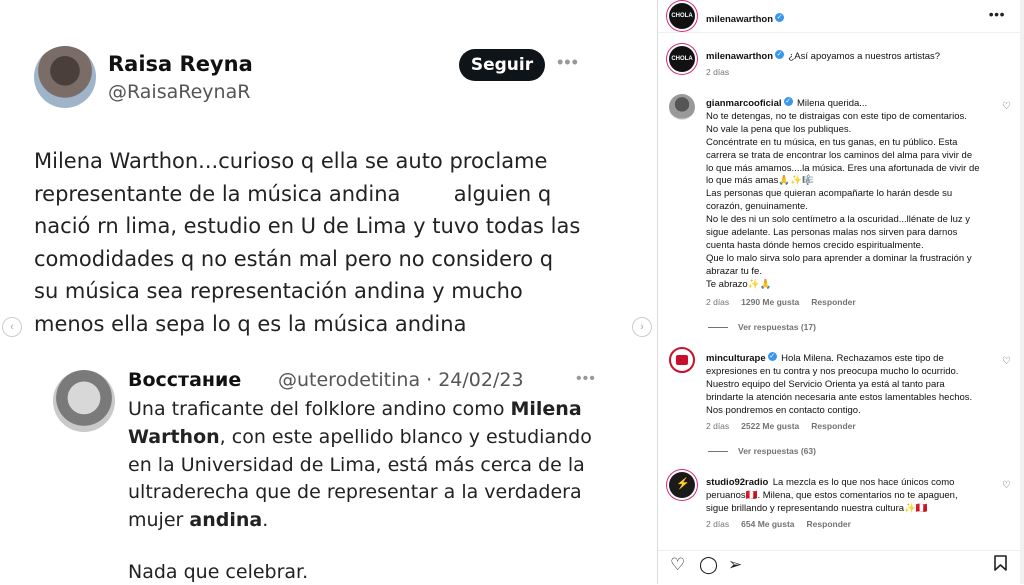 The height and width of the screenshot is (585, 1024). Describe the element at coordinates (757, 207) in the screenshot. I see `comment-text: corazón, genuinamente.` at that location.